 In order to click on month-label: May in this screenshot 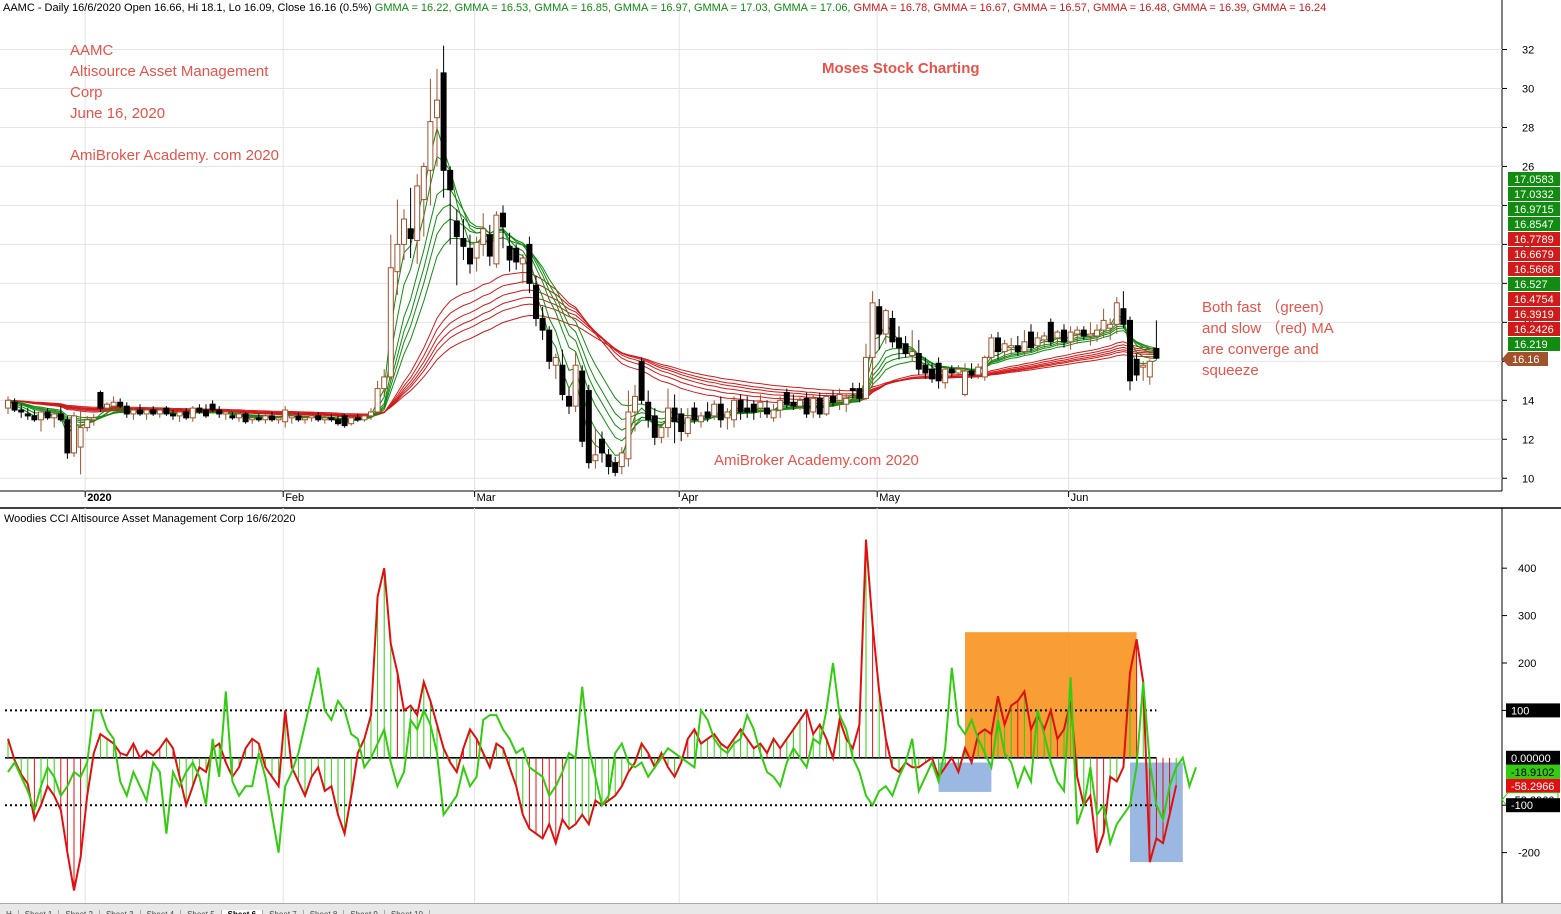, I will do `click(889, 498)`.